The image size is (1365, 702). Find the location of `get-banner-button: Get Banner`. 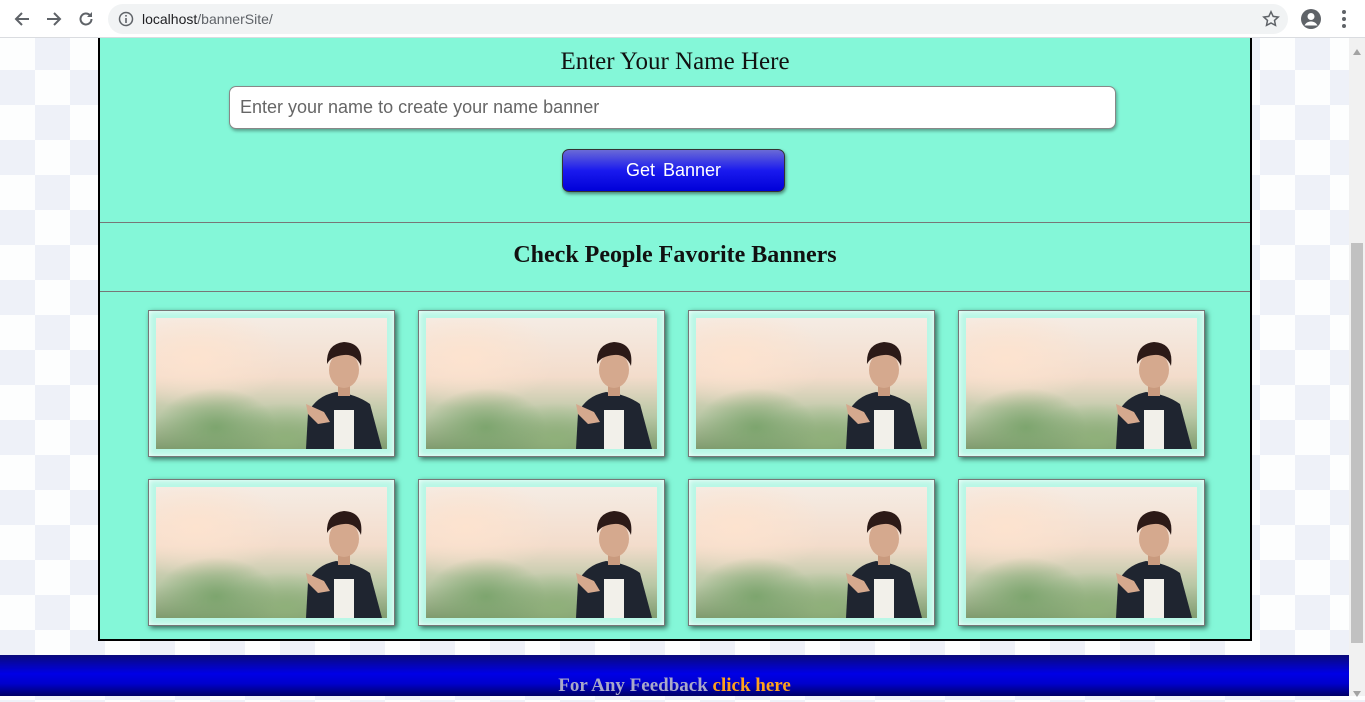

get-banner-button: Get Banner is located at coordinates (673, 170).